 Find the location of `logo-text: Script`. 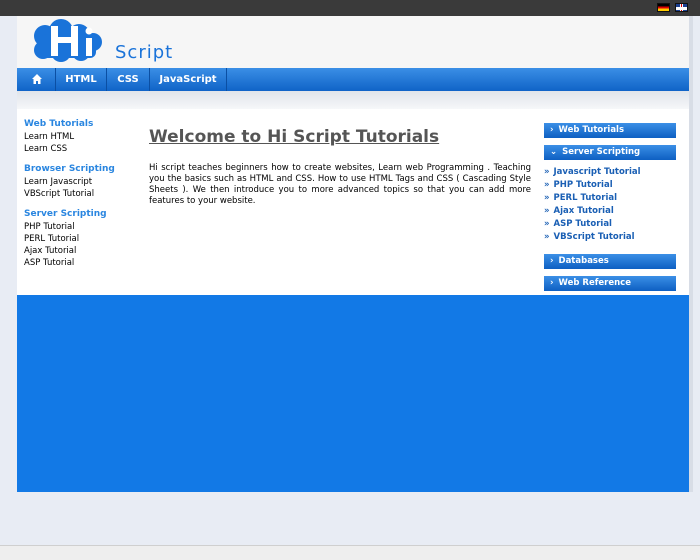

logo-text: Script is located at coordinates (144, 52).